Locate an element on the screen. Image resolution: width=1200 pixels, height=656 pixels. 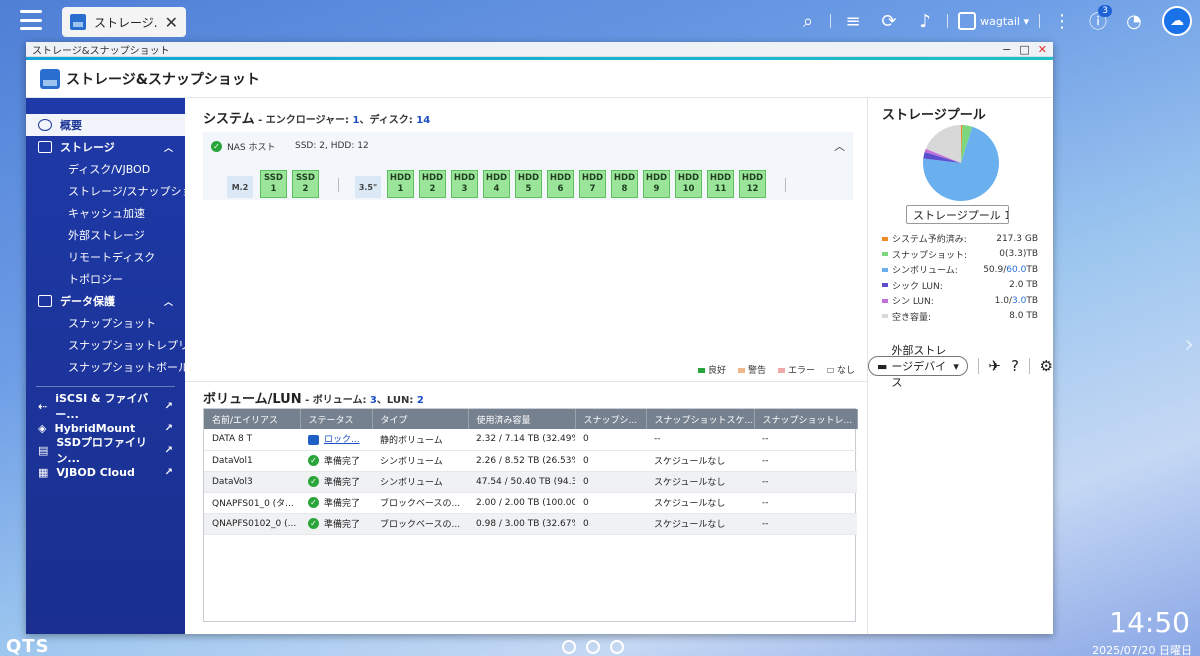
sidebar-item-iscsi: ⇠ iSCSI & ファイバー... ↗ is located at coordinates (105, 406).